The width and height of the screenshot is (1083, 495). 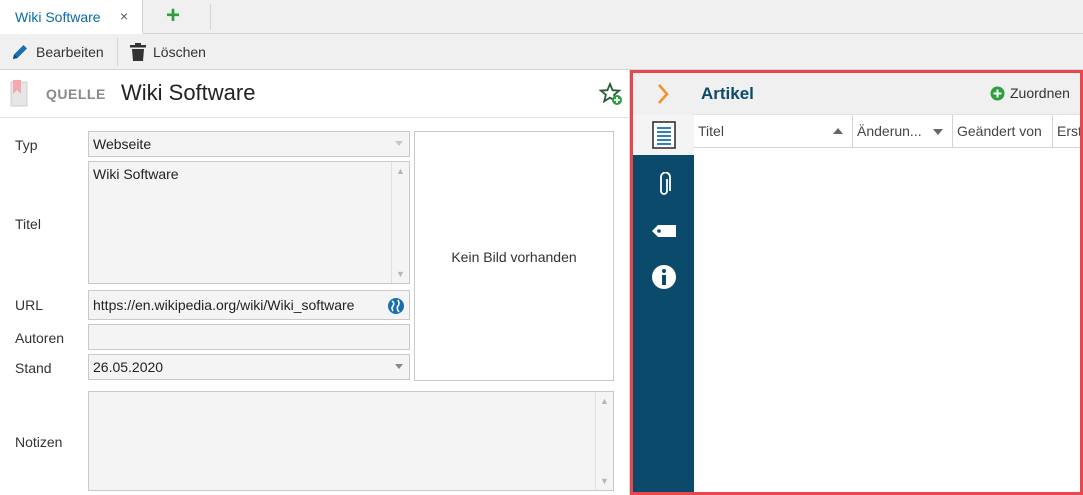 What do you see at coordinates (124, 16) in the screenshot?
I see `close-icon: ×` at bounding box center [124, 16].